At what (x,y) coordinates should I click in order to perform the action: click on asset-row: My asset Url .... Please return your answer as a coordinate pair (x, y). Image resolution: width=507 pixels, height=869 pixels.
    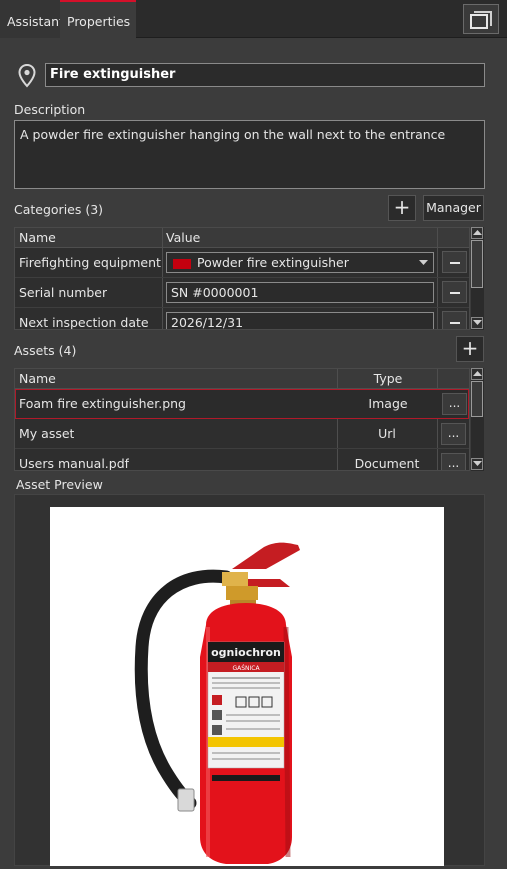
    Looking at the image, I should click on (242, 434).